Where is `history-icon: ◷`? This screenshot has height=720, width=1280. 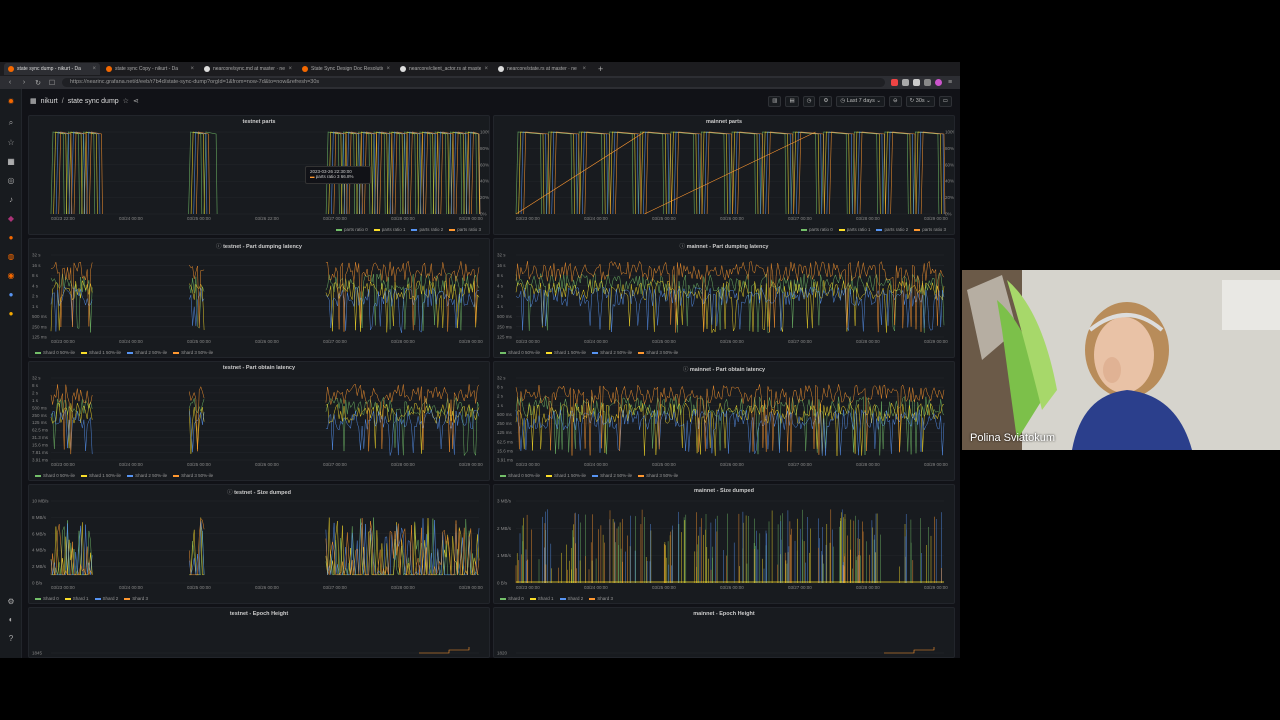 history-icon: ◷ is located at coordinates (809, 101).